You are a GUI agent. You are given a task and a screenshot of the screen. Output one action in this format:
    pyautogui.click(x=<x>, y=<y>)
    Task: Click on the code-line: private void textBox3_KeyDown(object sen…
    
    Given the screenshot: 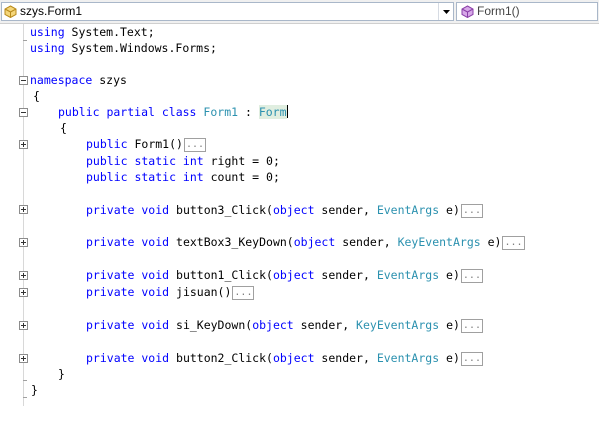 What is the action you would take?
    pyautogui.click(x=305, y=242)
    